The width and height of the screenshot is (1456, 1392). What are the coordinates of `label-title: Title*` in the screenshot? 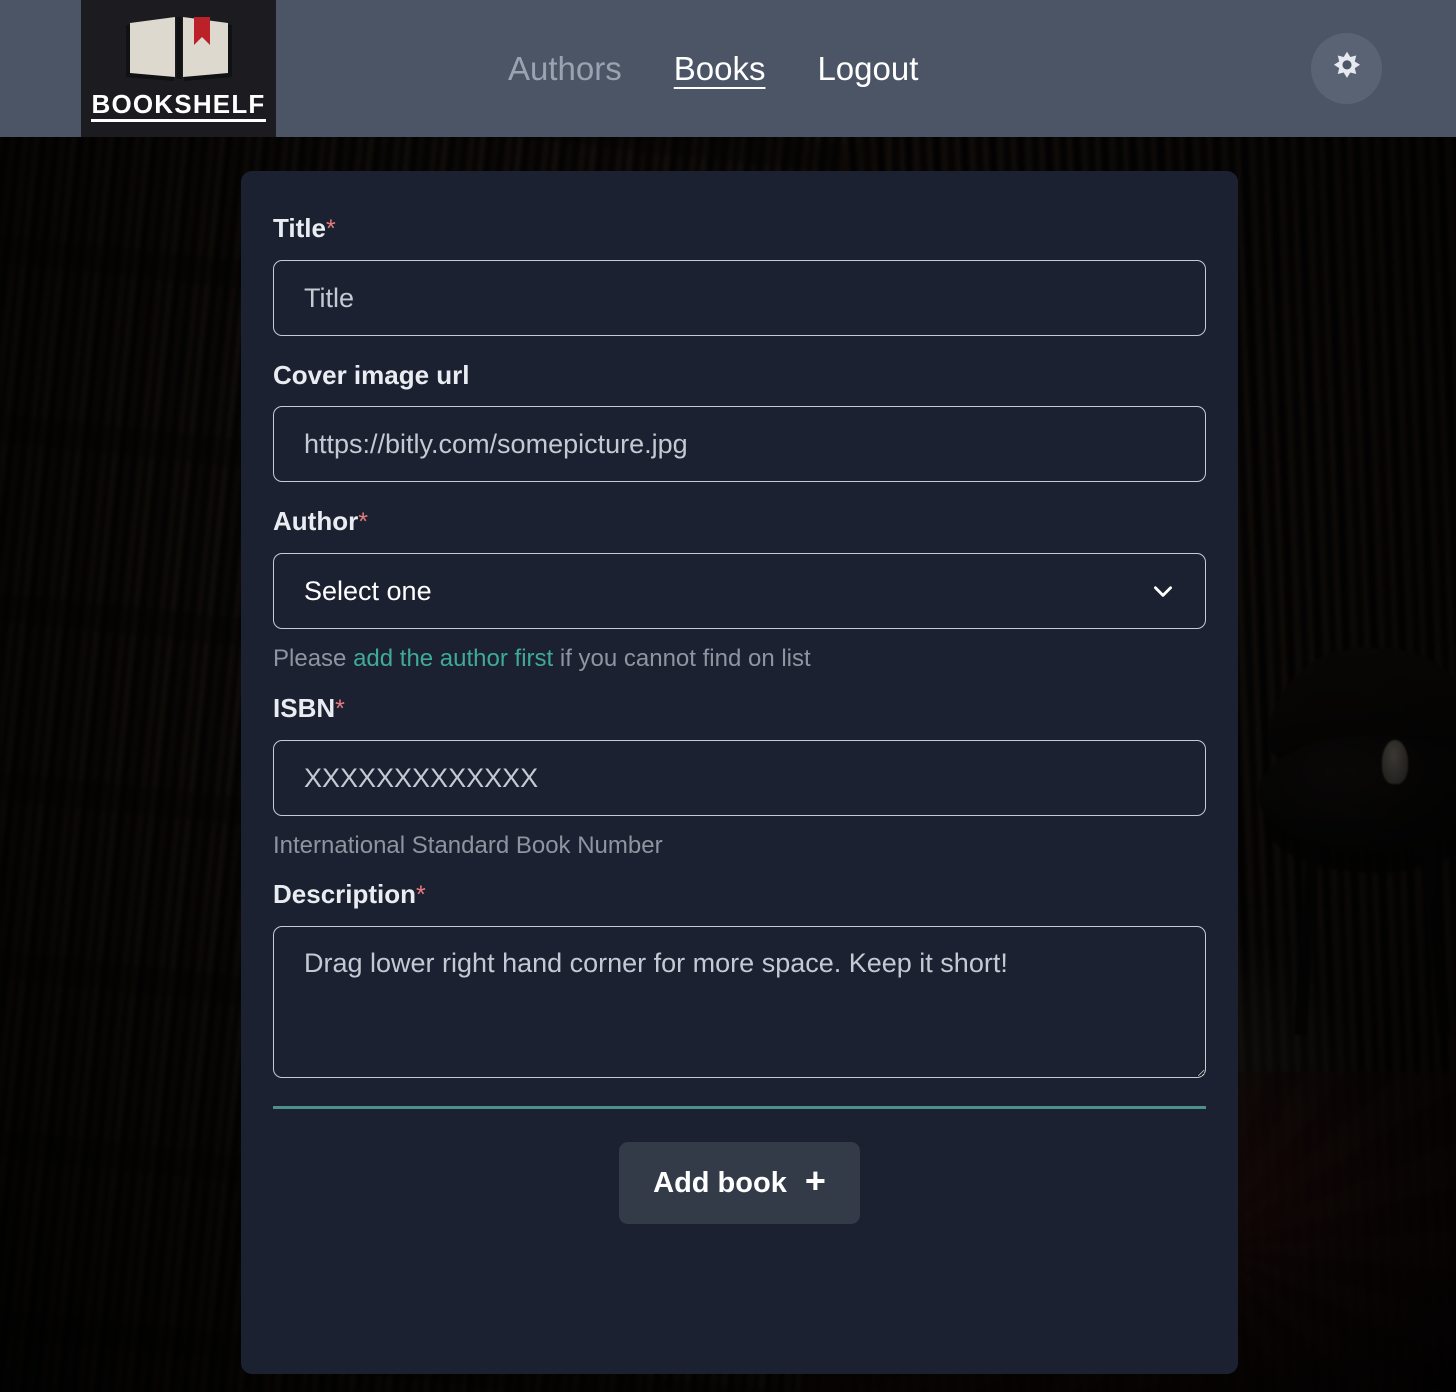 It's located at (739, 228).